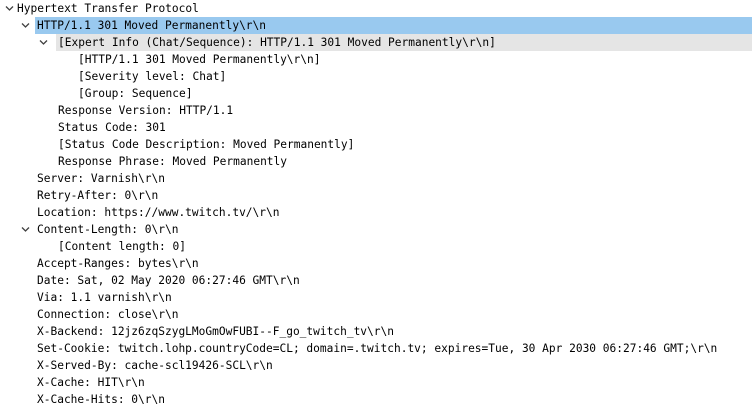 This screenshot has height=408, width=752. Describe the element at coordinates (376, 178) in the screenshot. I see `tree-row: Server: Varnish\r\n` at that location.